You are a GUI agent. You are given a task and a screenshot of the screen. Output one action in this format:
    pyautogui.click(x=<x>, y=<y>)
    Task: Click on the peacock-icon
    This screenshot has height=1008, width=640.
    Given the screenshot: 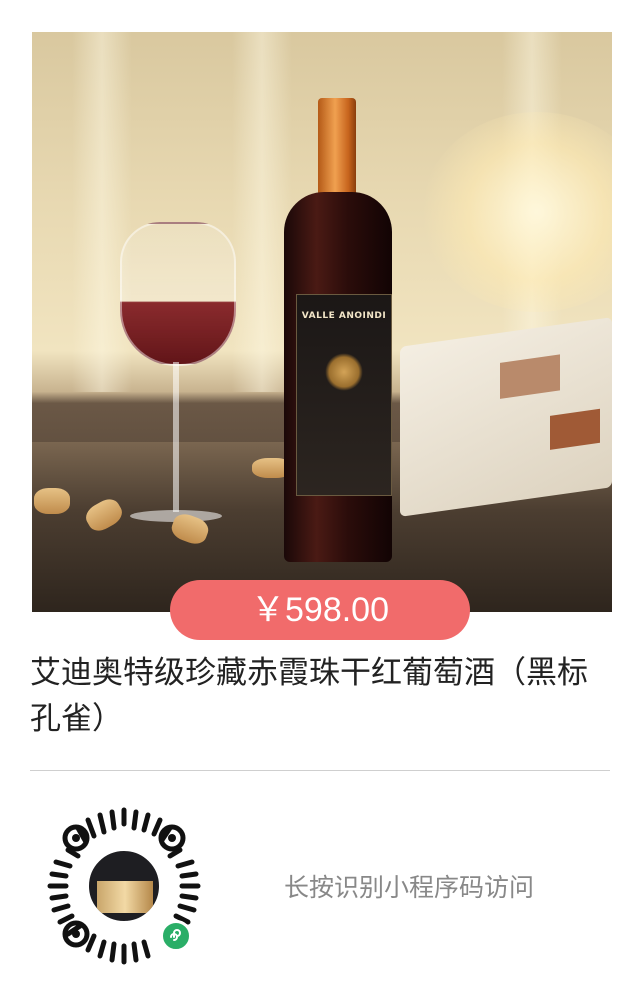 What is the action you would take?
    pyautogui.click(x=344, y=372)
    